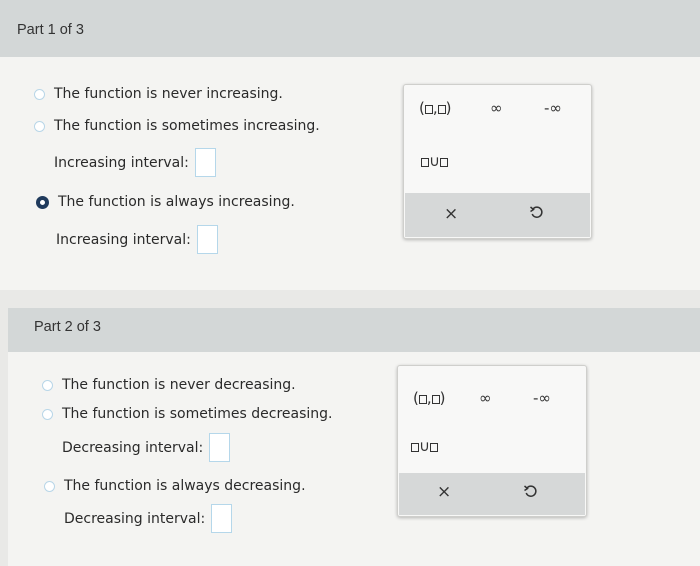 The width and height of the screenshot is (700, 566). What do you see at coordinates (42, 202) in the screenshot?
I see `radio-button-selected` at bounding box center [42, 202].